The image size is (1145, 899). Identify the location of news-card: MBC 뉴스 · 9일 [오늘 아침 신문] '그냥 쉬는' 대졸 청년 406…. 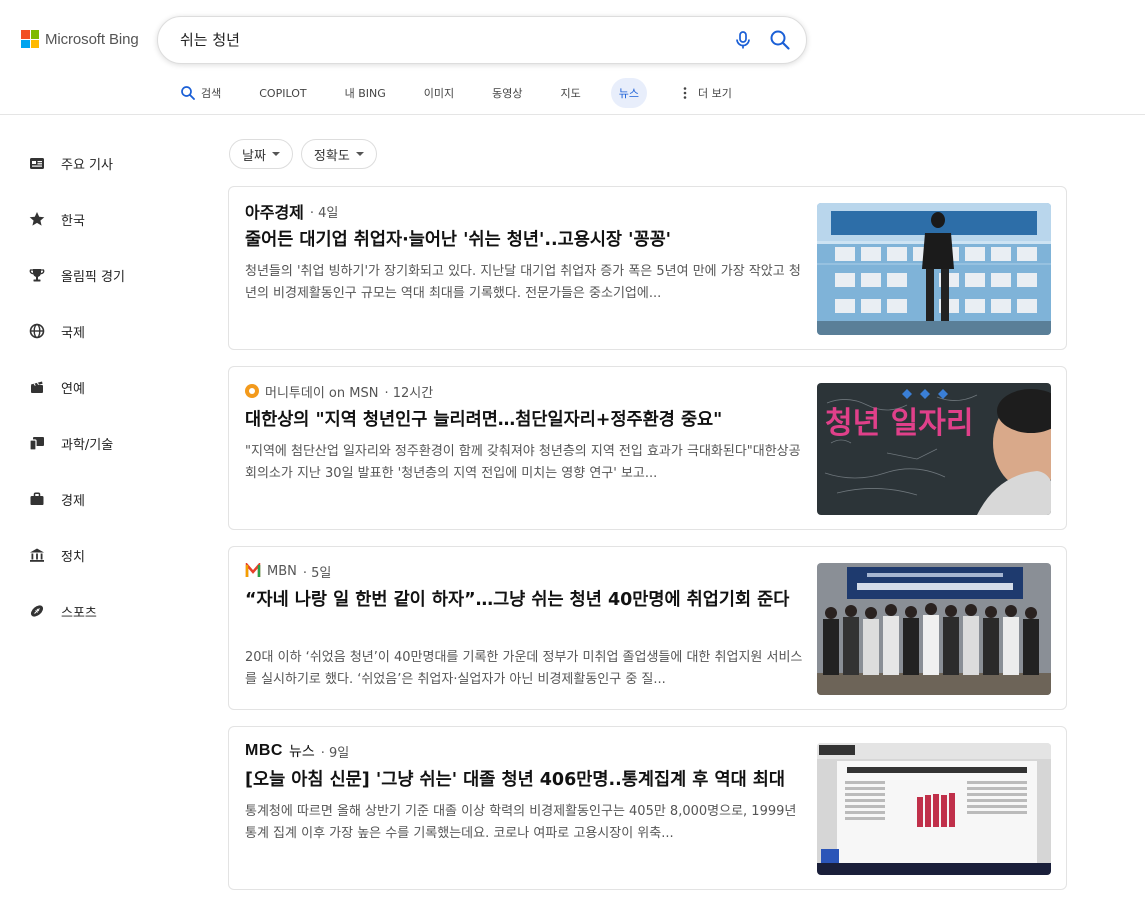
(647, 808).